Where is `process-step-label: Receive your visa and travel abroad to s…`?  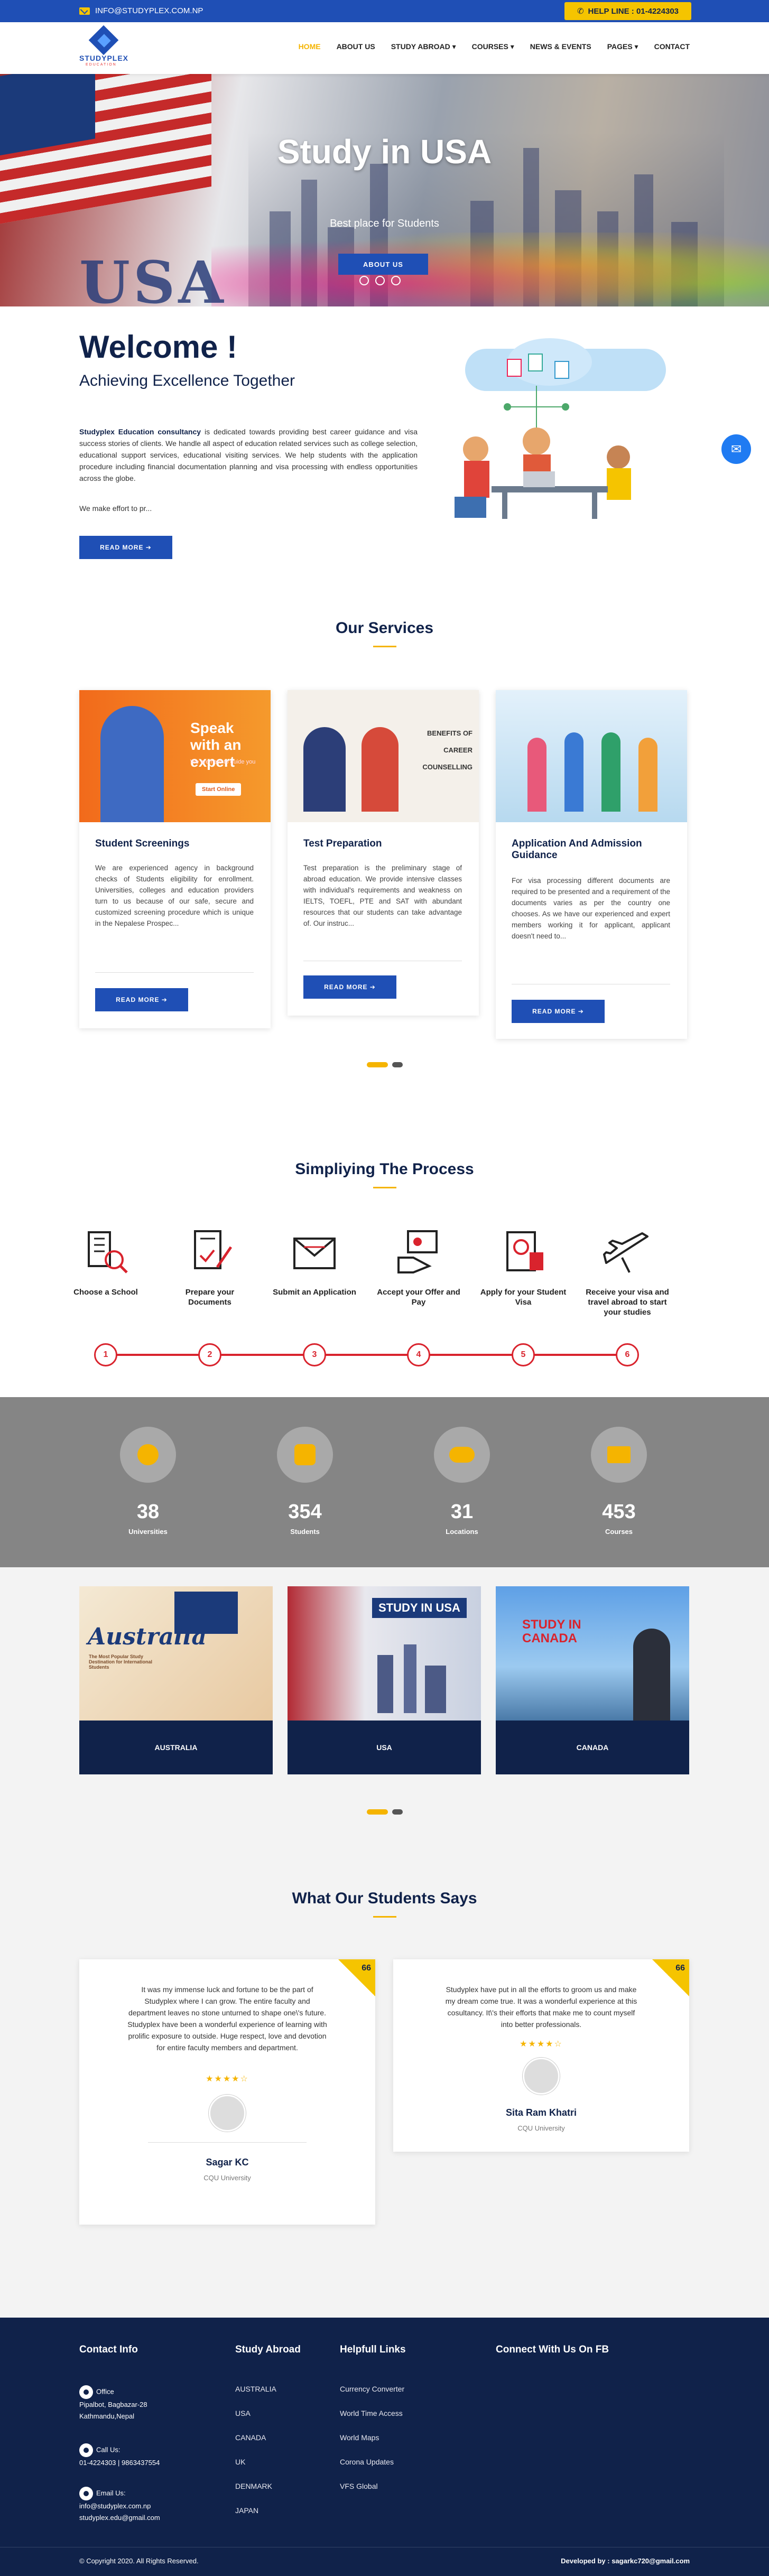 process-step-label: Receive your visa and travel abroad to s… is located at coordinates (627, 1302).